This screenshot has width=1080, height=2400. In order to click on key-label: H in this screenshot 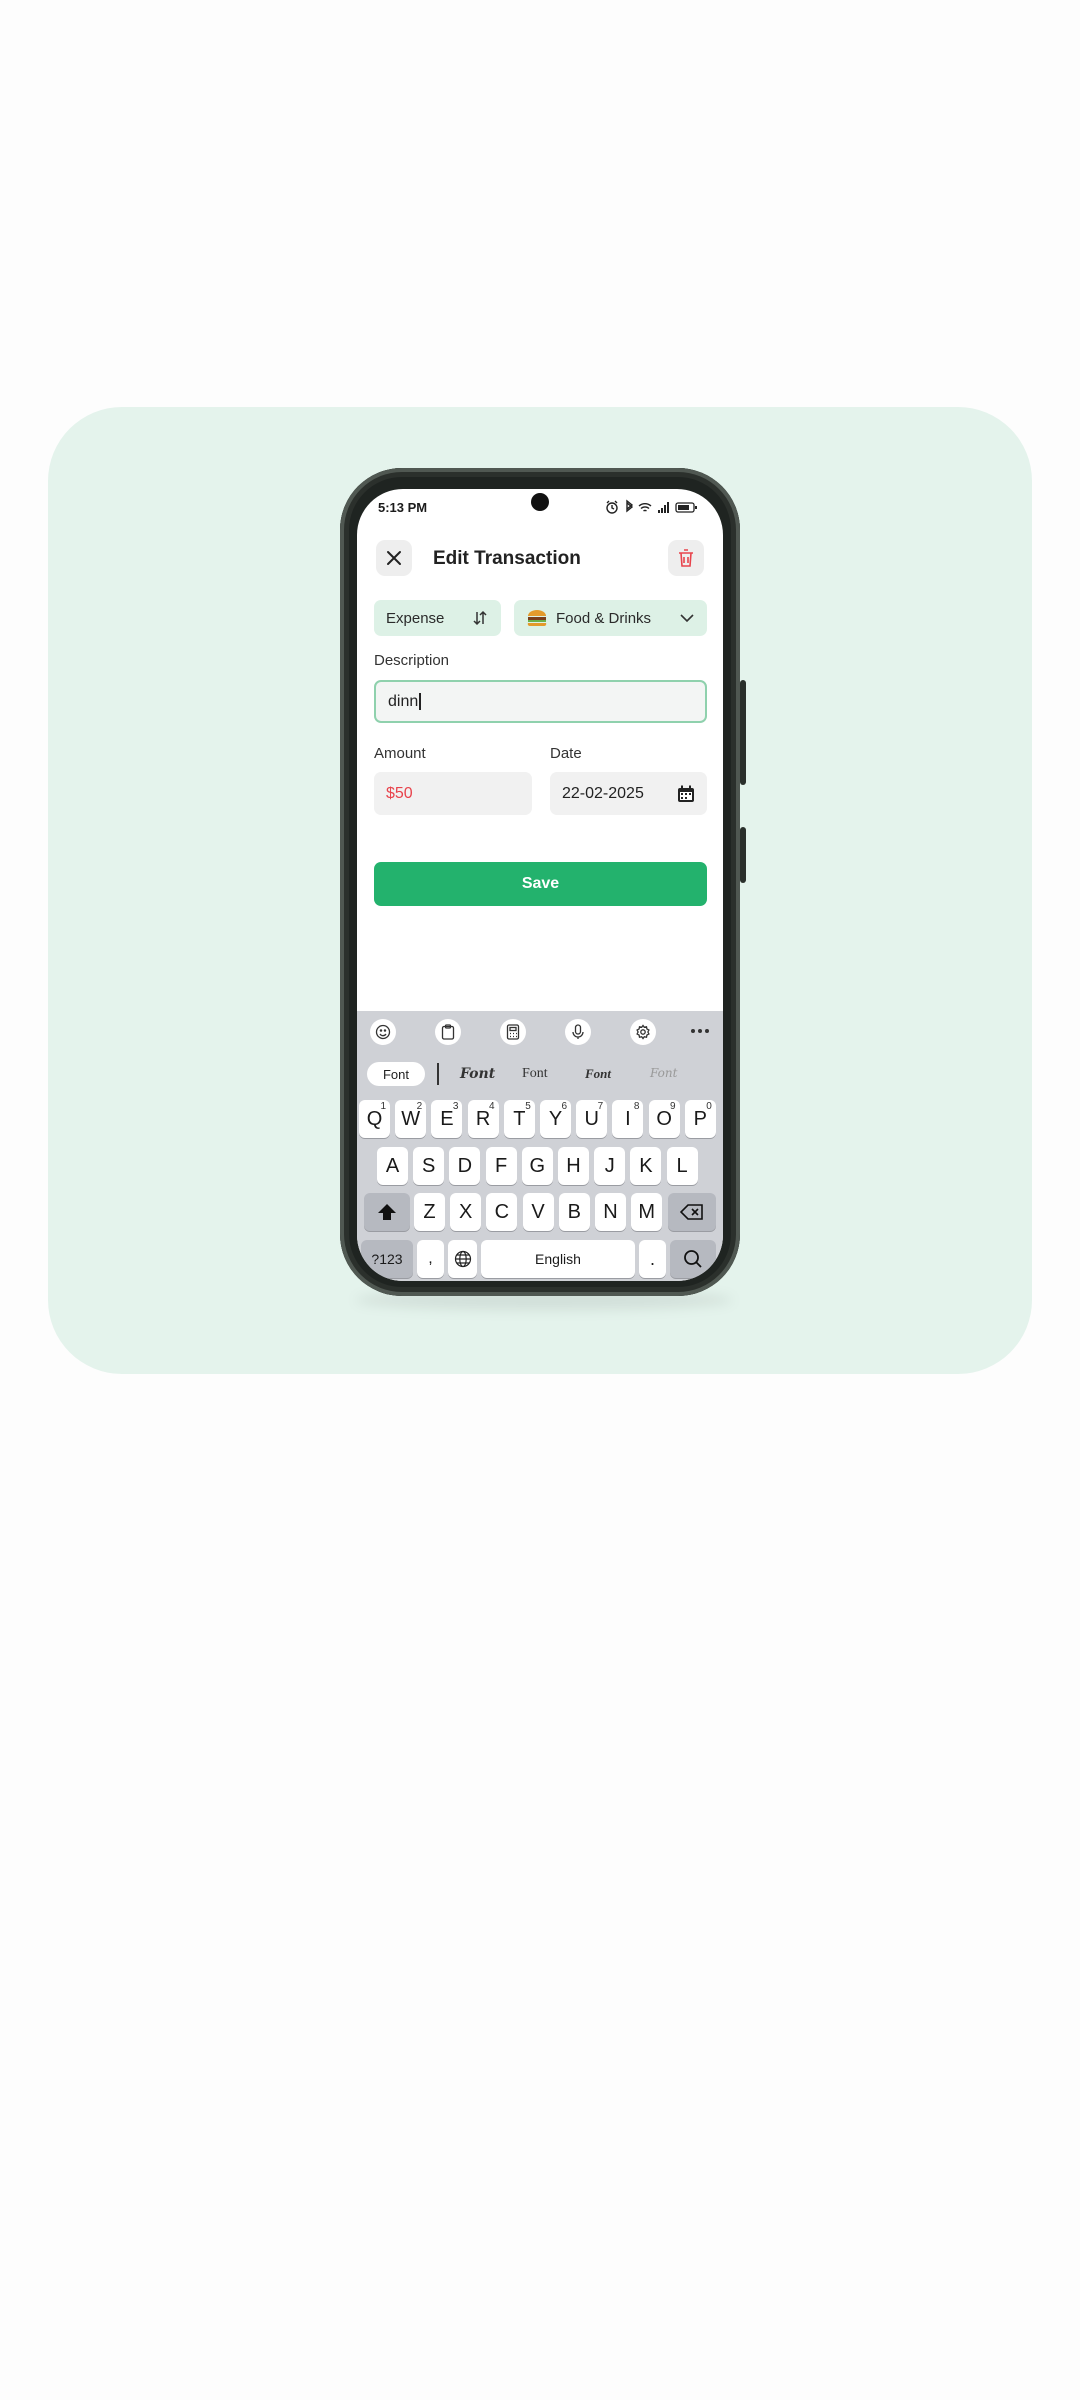, I will do `click(573, 1165)`.